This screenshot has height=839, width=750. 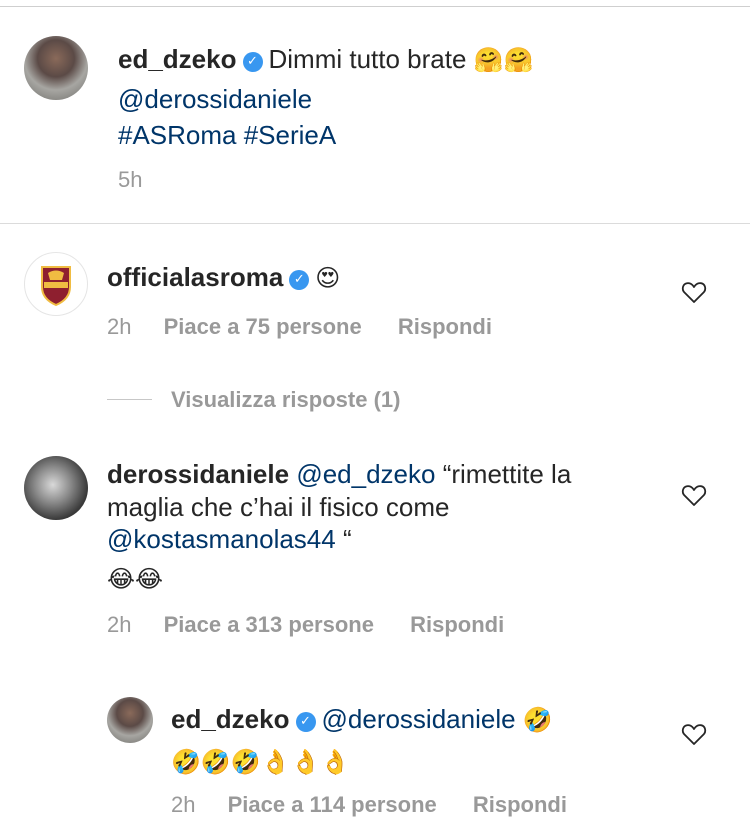 What do you see at coordinates (198, 474) in the screenshot?
I see `comment-2-username: derossidaniele` at bounding box center [198, 474].